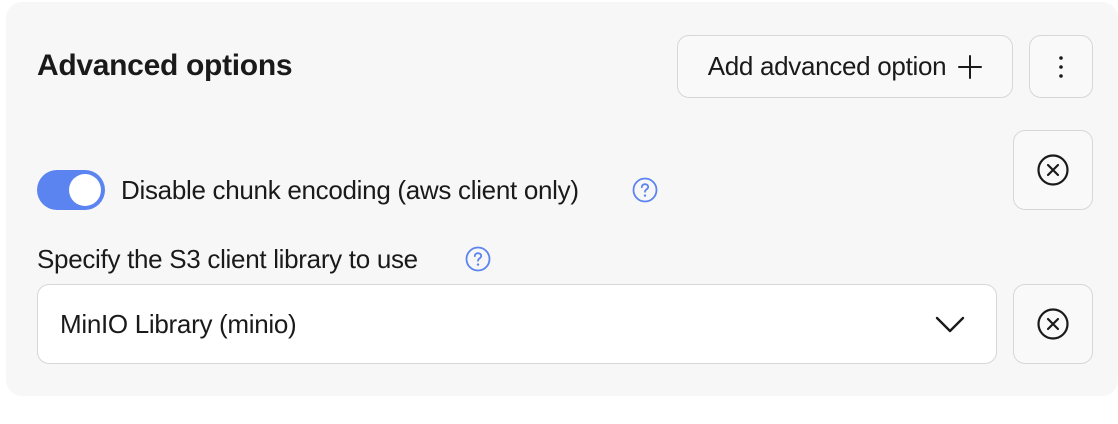 This screenshot has width=1118, height=424. What do you see at coordinates (178, 324) in the screenshot?
I see `client-library-selected-value: MinIO Library (minio)` at bounding box center [178, 324].